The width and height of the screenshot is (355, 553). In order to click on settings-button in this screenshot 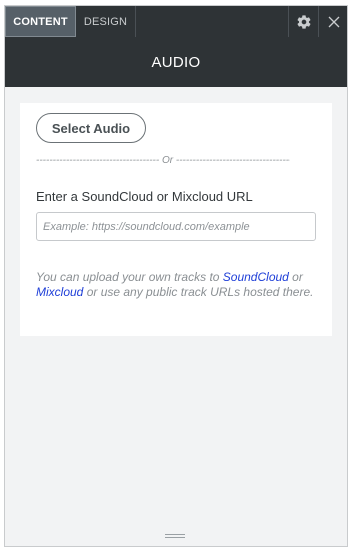, I will do `click(303, 21)`.